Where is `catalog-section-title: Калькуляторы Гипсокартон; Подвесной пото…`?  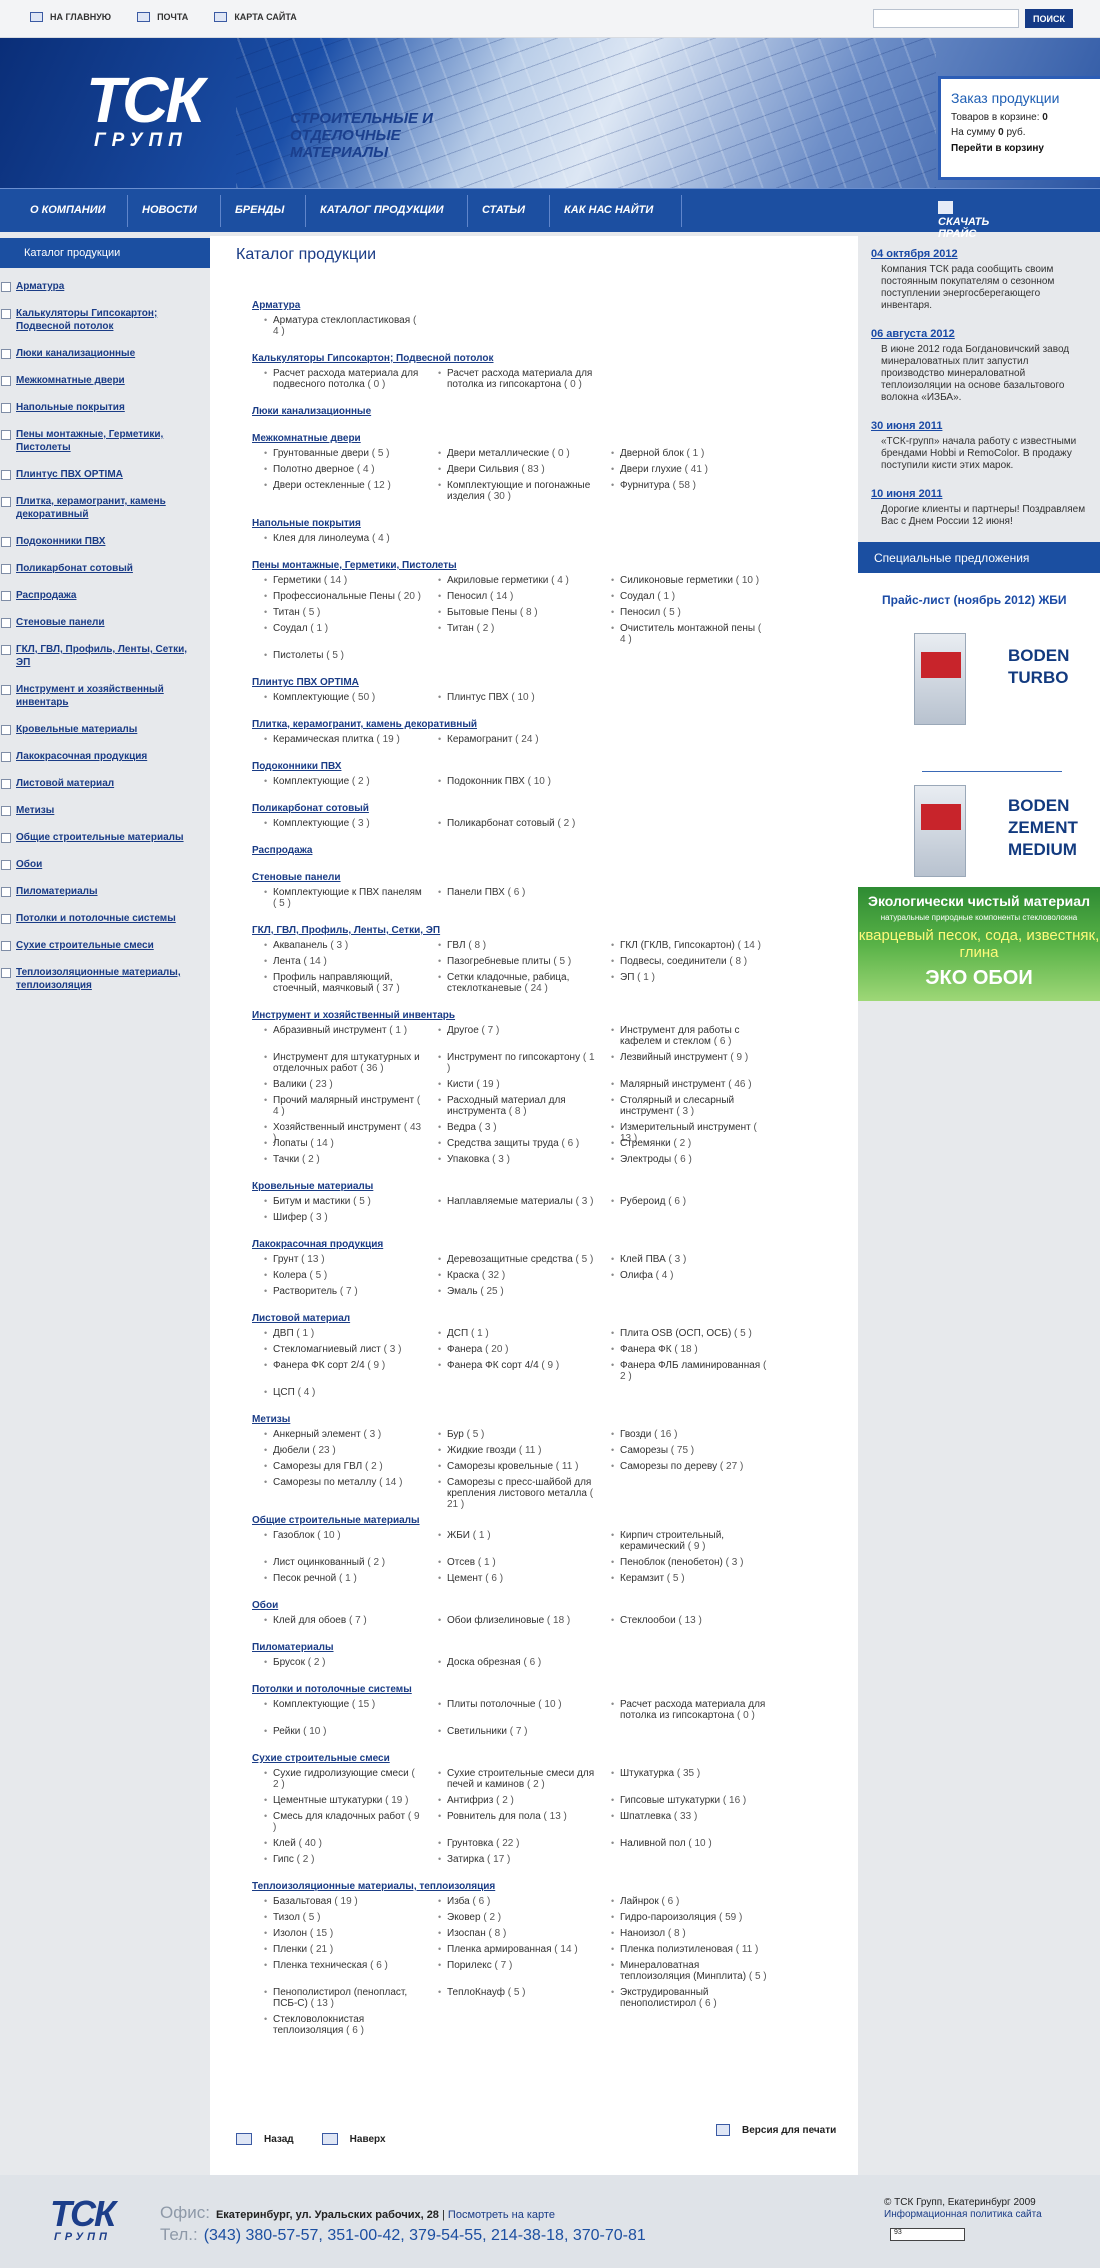
catalog-section-title: Калькуляторы Гипсокартон; Подвесной пото… is located at coordinates (373, 358).